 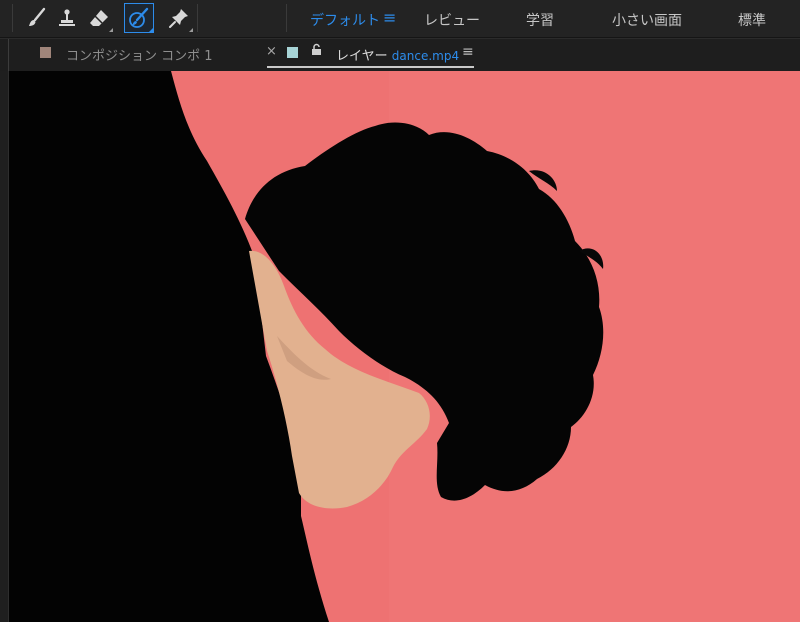 I want to click on panel-tab-bar: コンポジション コンポ 1 × レイヤー dance.mp4 ≡, so click(x=400, y=54).